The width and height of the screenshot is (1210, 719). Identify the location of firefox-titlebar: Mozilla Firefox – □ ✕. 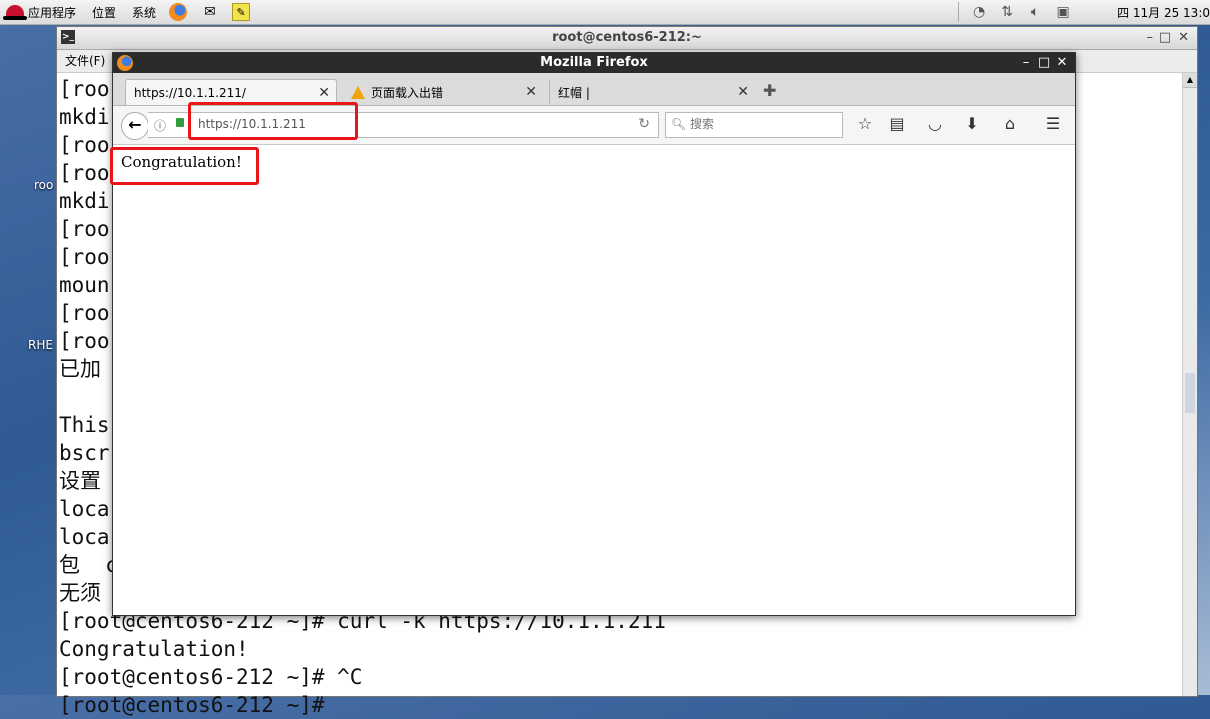
(594, 63).